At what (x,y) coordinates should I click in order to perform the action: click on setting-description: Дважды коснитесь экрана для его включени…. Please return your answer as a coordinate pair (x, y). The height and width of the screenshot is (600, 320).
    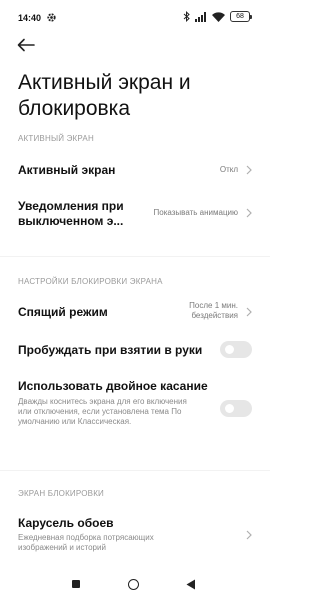
    Looking at the image, I should click on (102, 411).